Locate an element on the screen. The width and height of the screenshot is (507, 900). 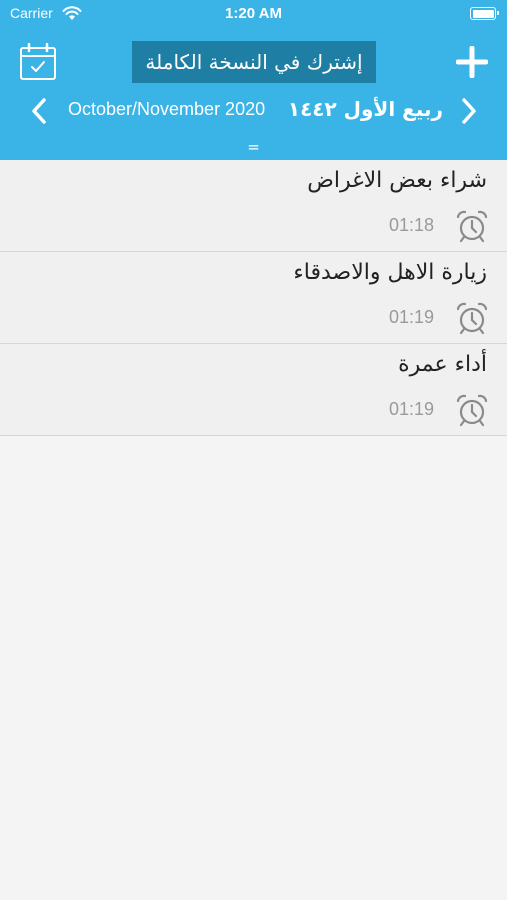
status-time: 1:20 AM is located at coordinates (253, 13).